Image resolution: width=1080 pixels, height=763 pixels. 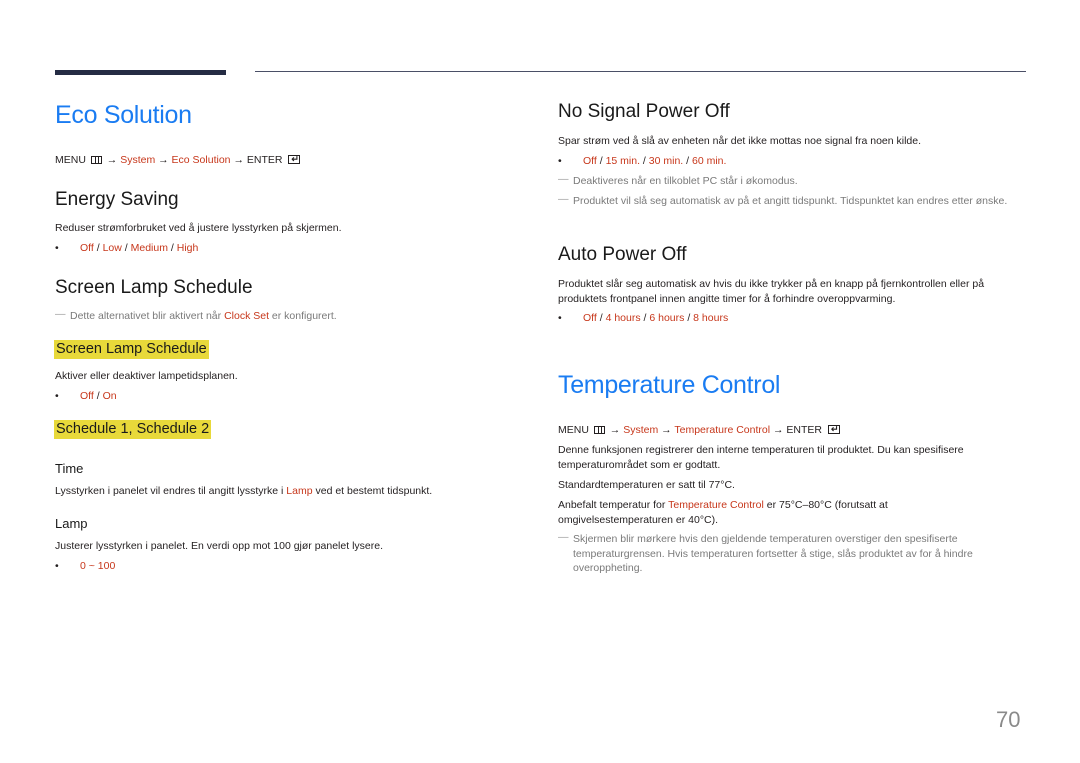 I want to click on lamp-range-option: • 0 ~ 100, so click(x=85, y=566).